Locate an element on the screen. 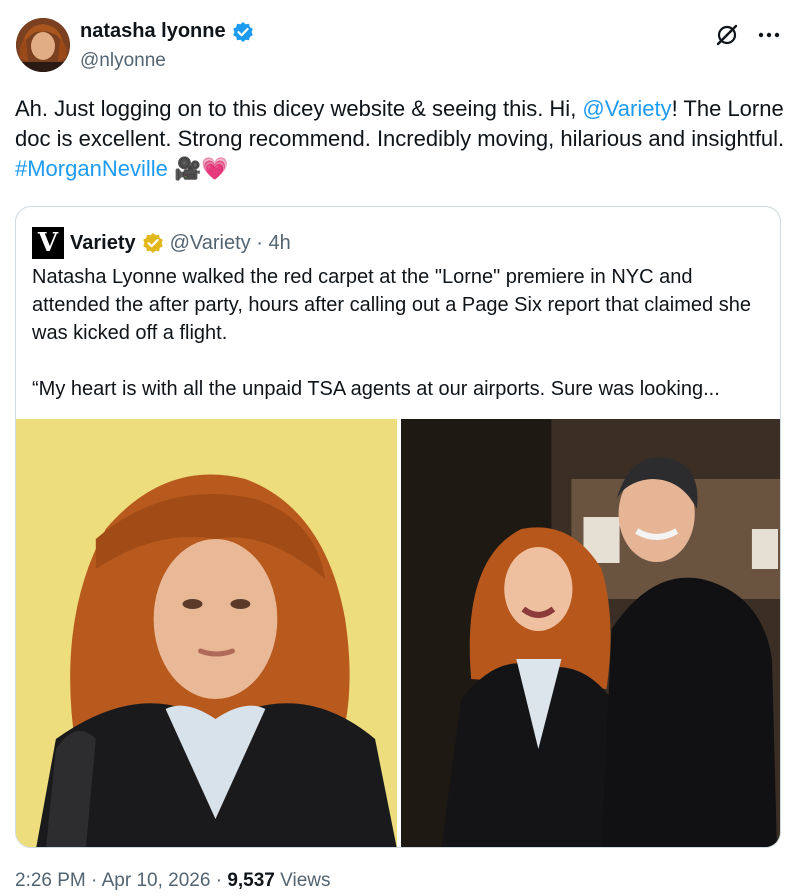 This screenshot has height=896, width=800. morganneville-hashtag-link: #MorganNeville is located at coordinates (91, 168).